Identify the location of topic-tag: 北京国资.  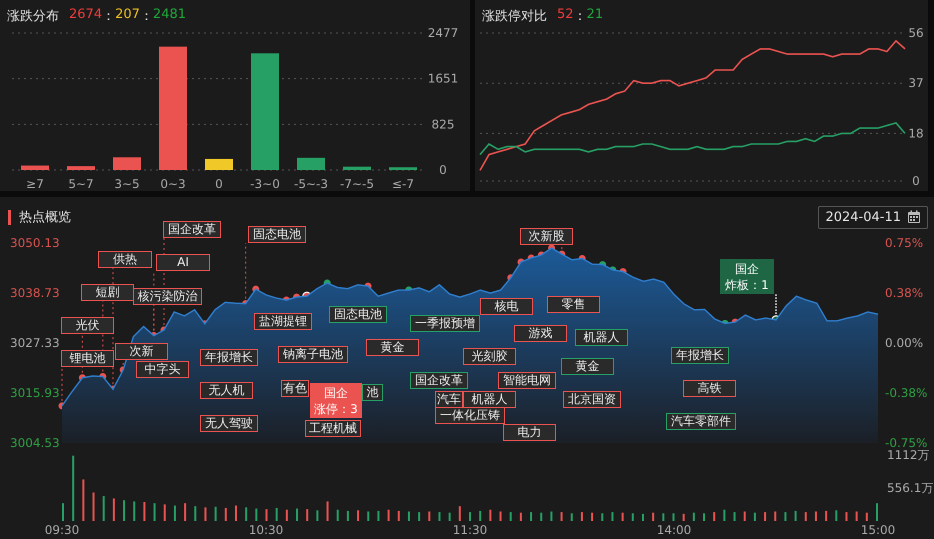
(592, 399).